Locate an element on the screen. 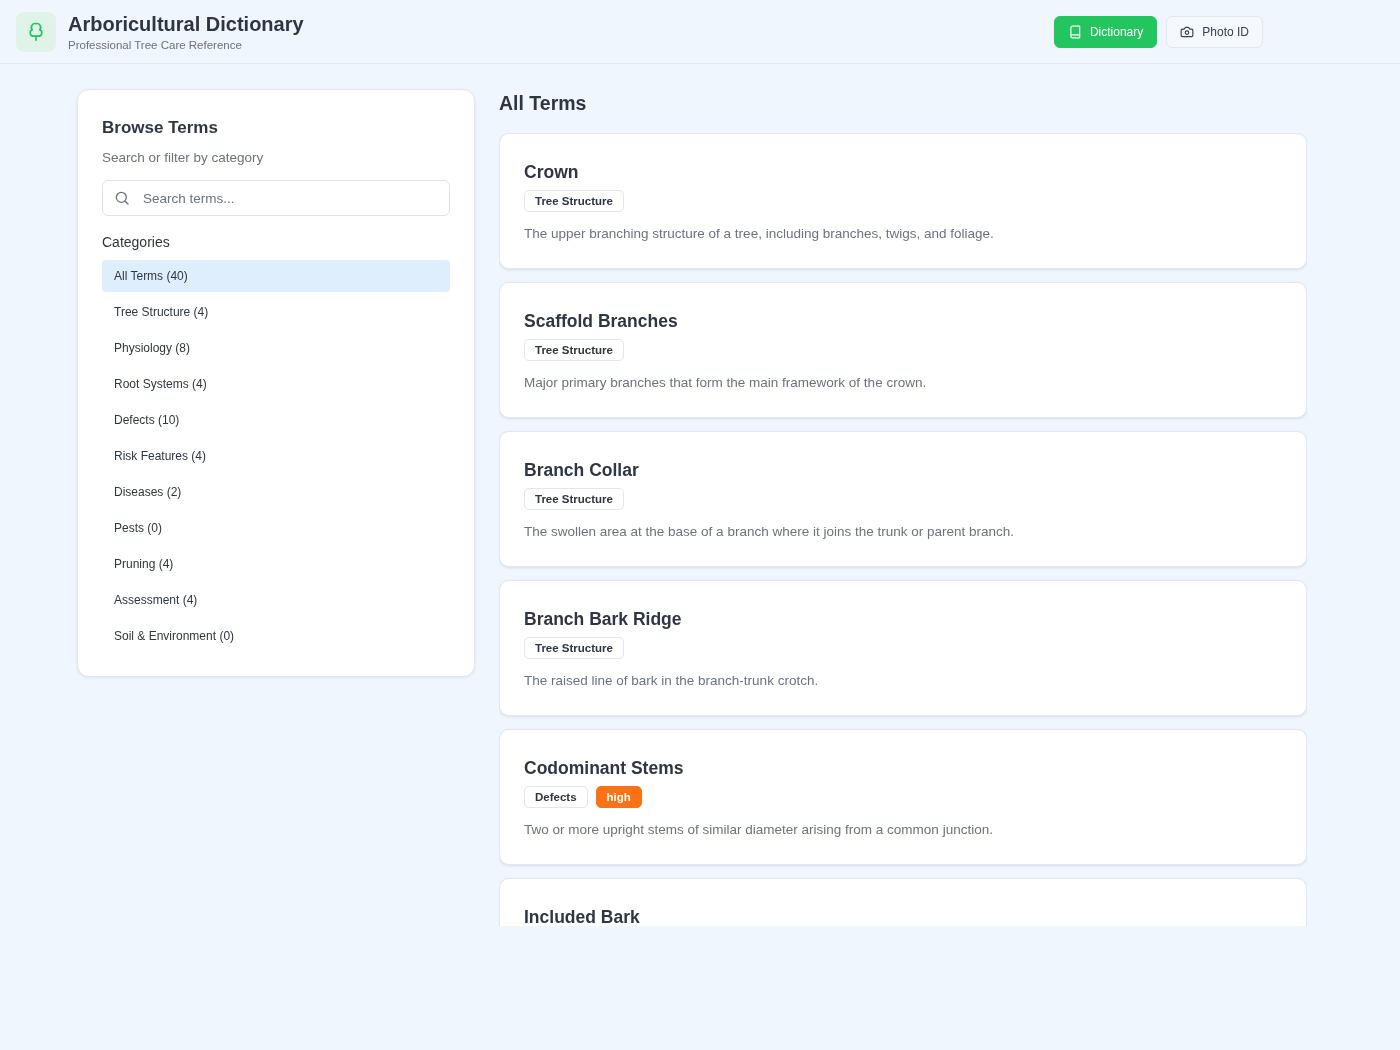  term-title: Branch Bark Ridge is located at coordinates (603, 619).